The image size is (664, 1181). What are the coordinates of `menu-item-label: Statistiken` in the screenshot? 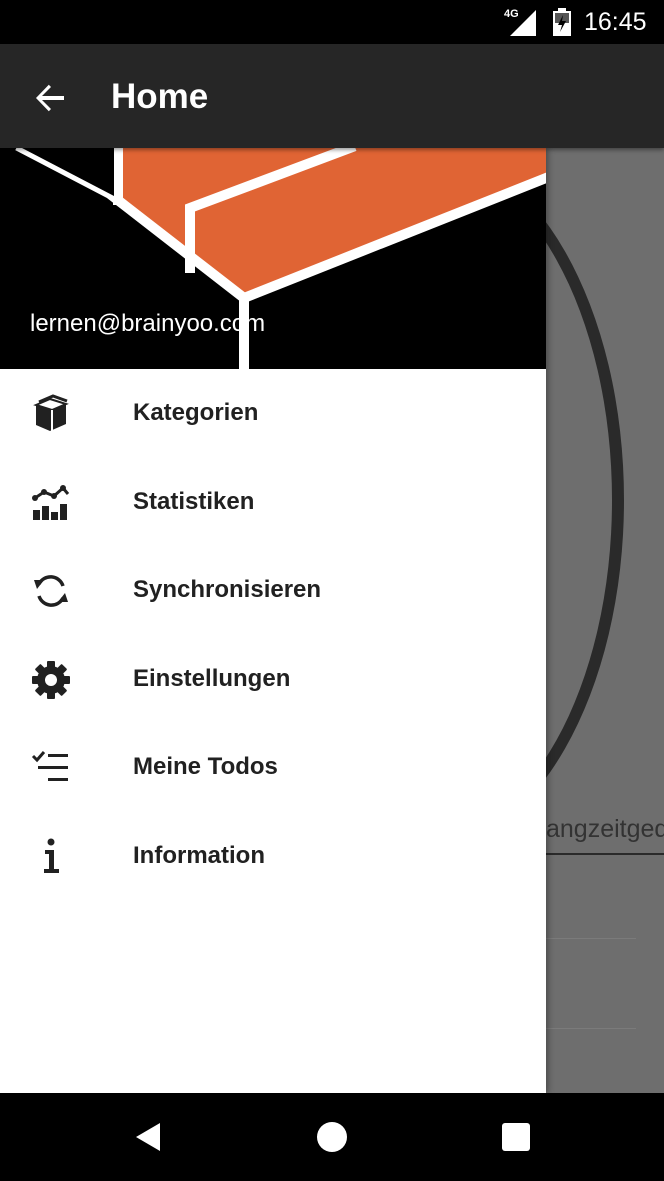 It's located at (194, 501).